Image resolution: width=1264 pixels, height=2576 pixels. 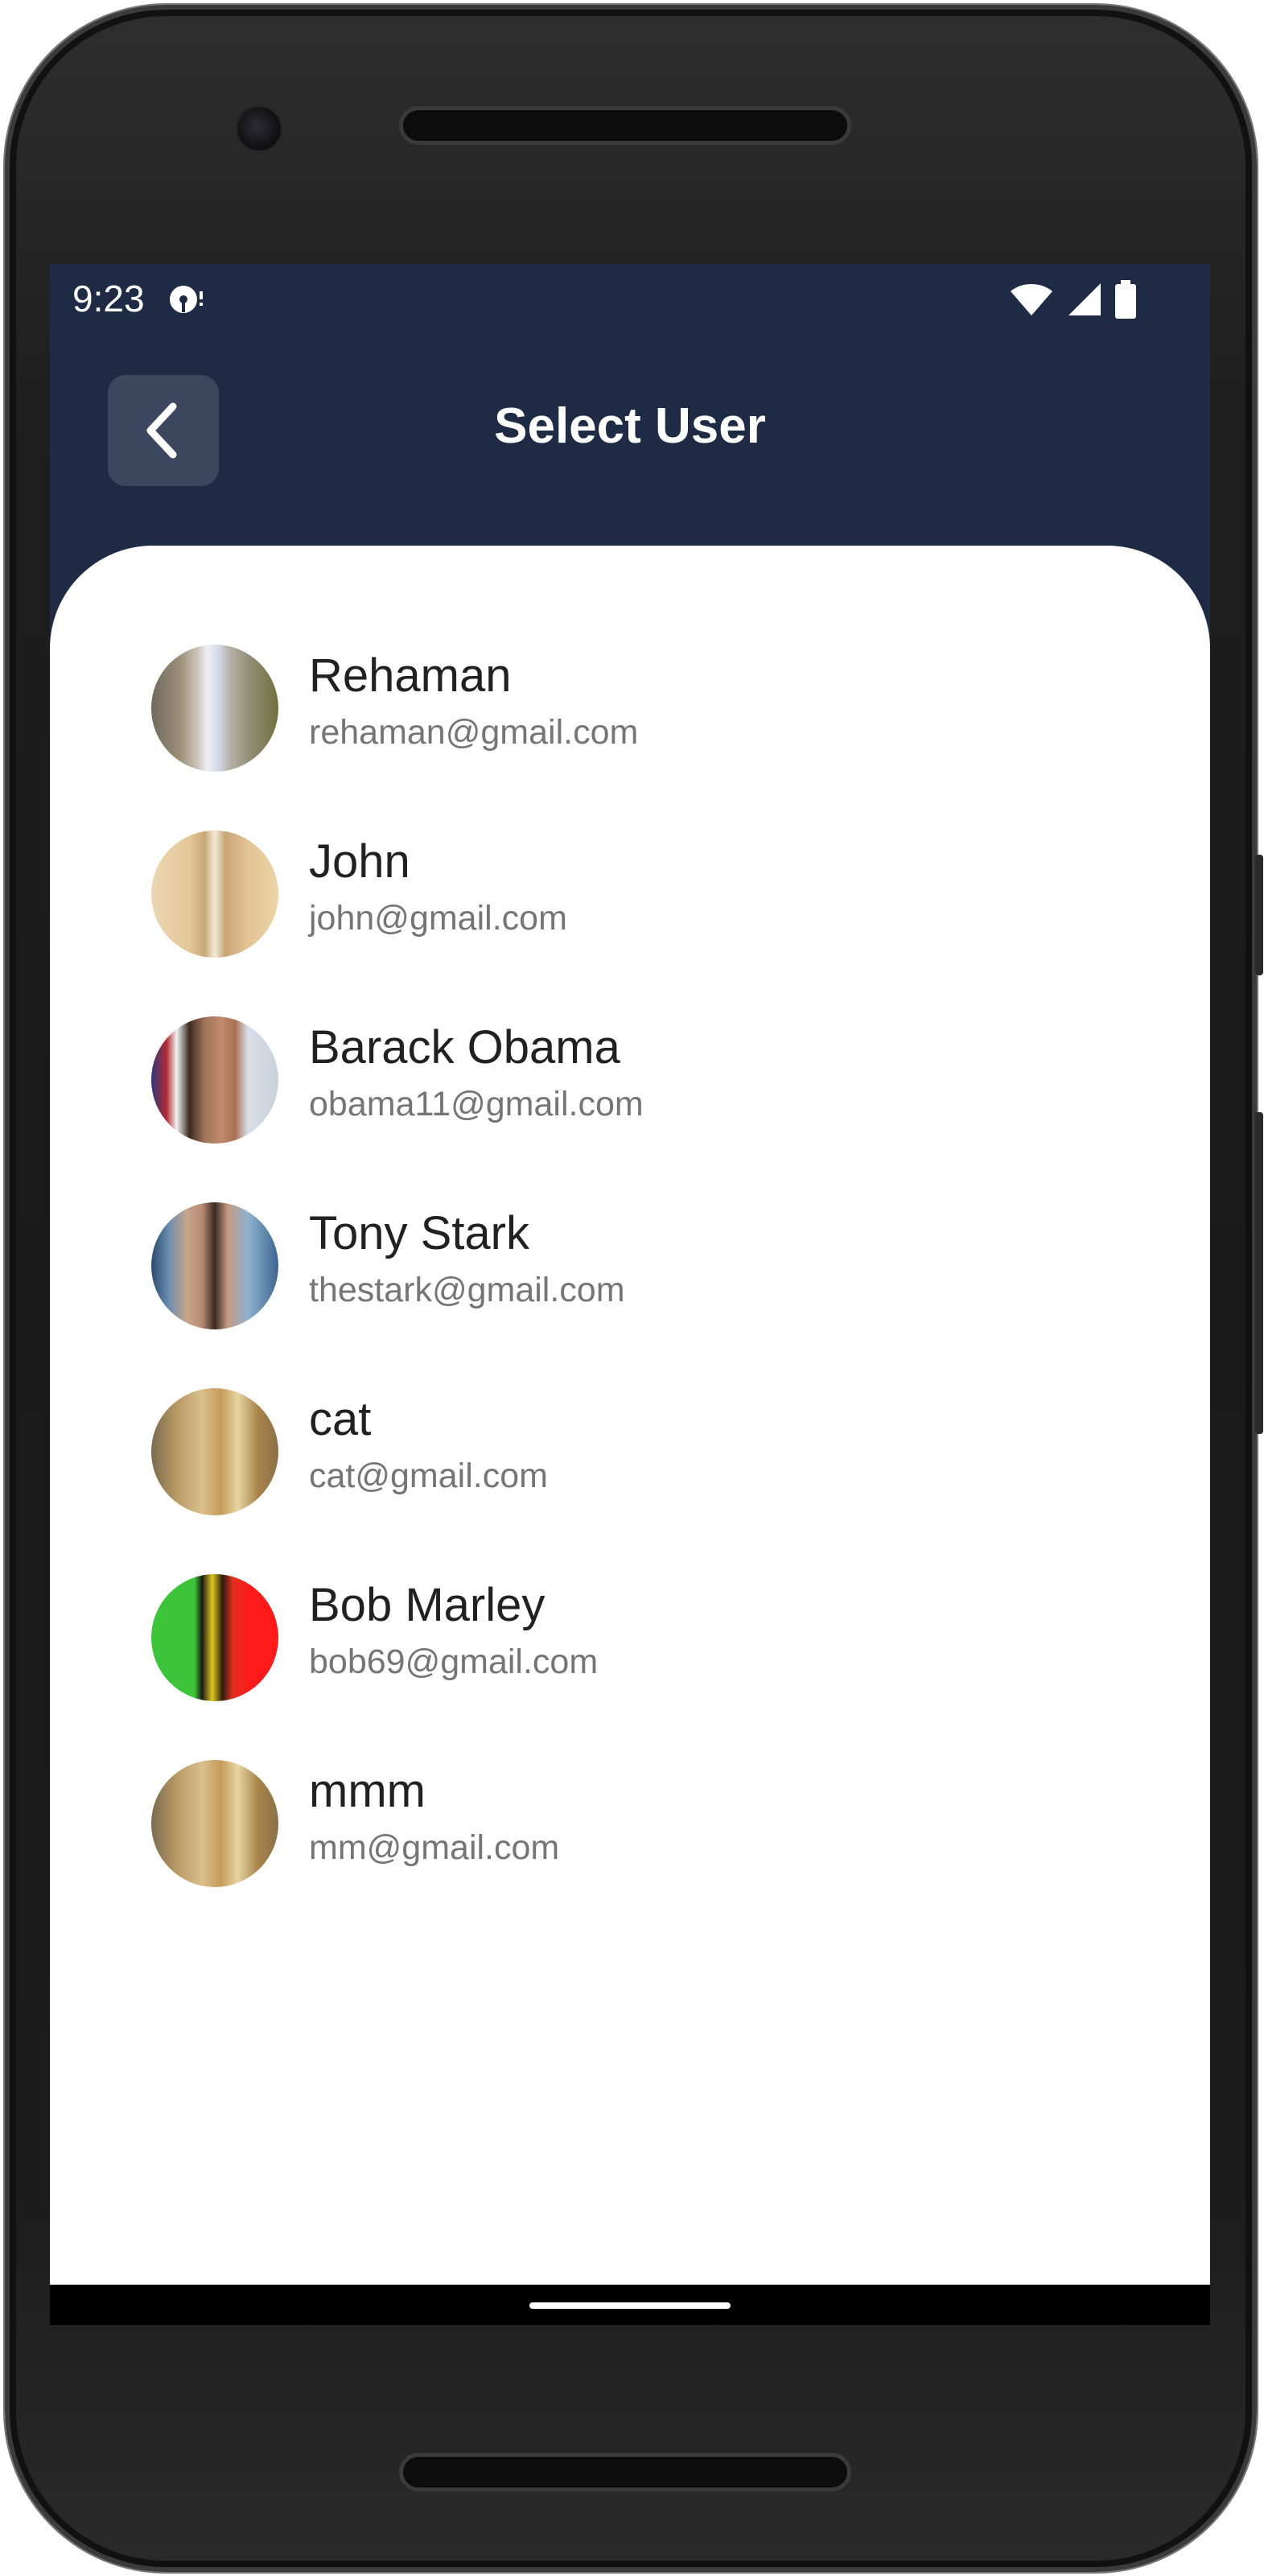 What do you see at coordinates (630, 426) in the screenshot?
I see `page-title: Select User` at bounding box center [630, 426].